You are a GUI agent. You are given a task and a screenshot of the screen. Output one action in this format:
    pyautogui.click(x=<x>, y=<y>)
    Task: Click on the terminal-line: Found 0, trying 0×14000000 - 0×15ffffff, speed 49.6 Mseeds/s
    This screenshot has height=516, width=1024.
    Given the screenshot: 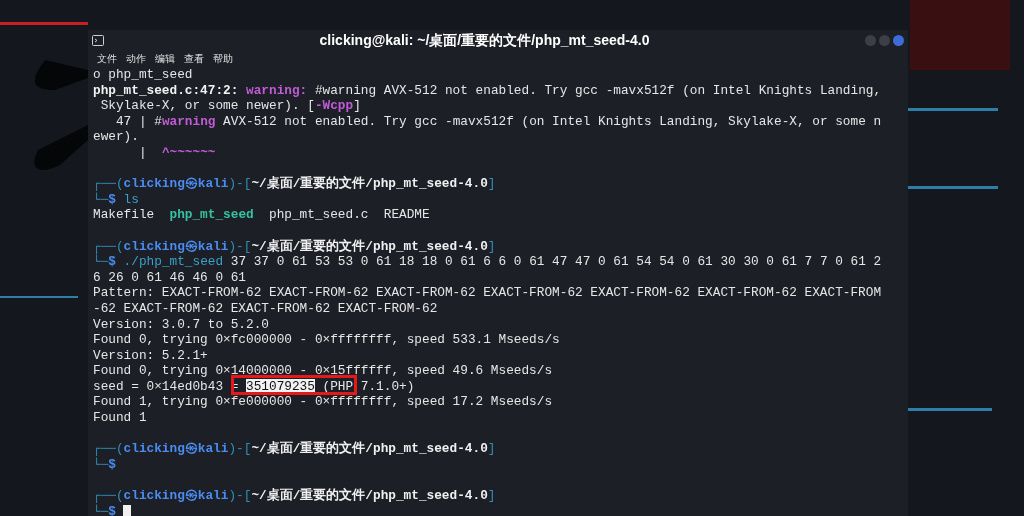 What is the action you would take?
    pyautogui.click(x=323, y=371)
    